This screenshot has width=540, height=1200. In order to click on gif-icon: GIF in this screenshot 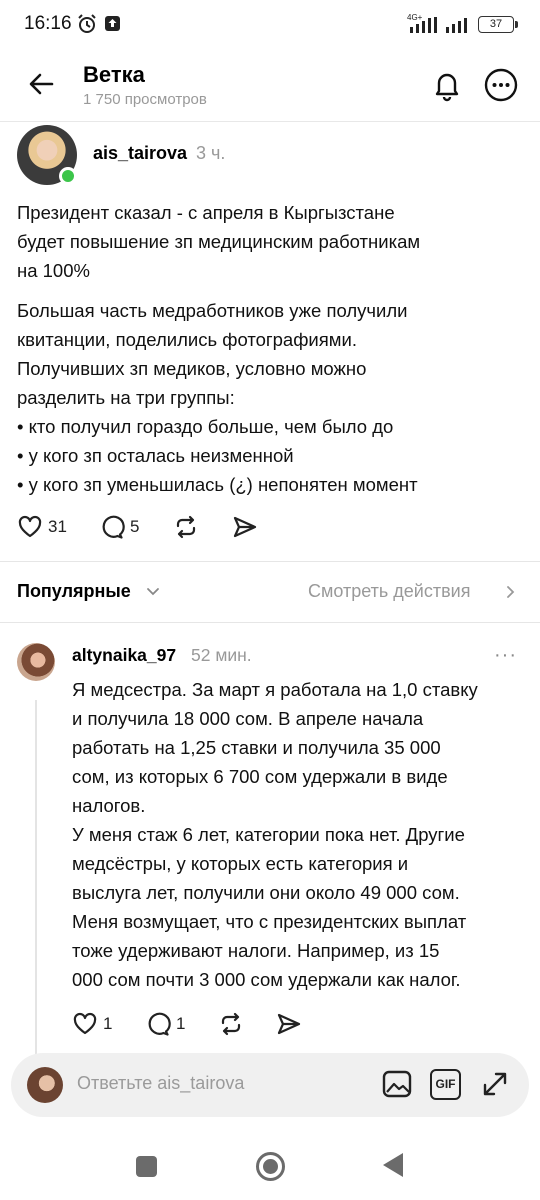, I will do `click(445, 1084)`.